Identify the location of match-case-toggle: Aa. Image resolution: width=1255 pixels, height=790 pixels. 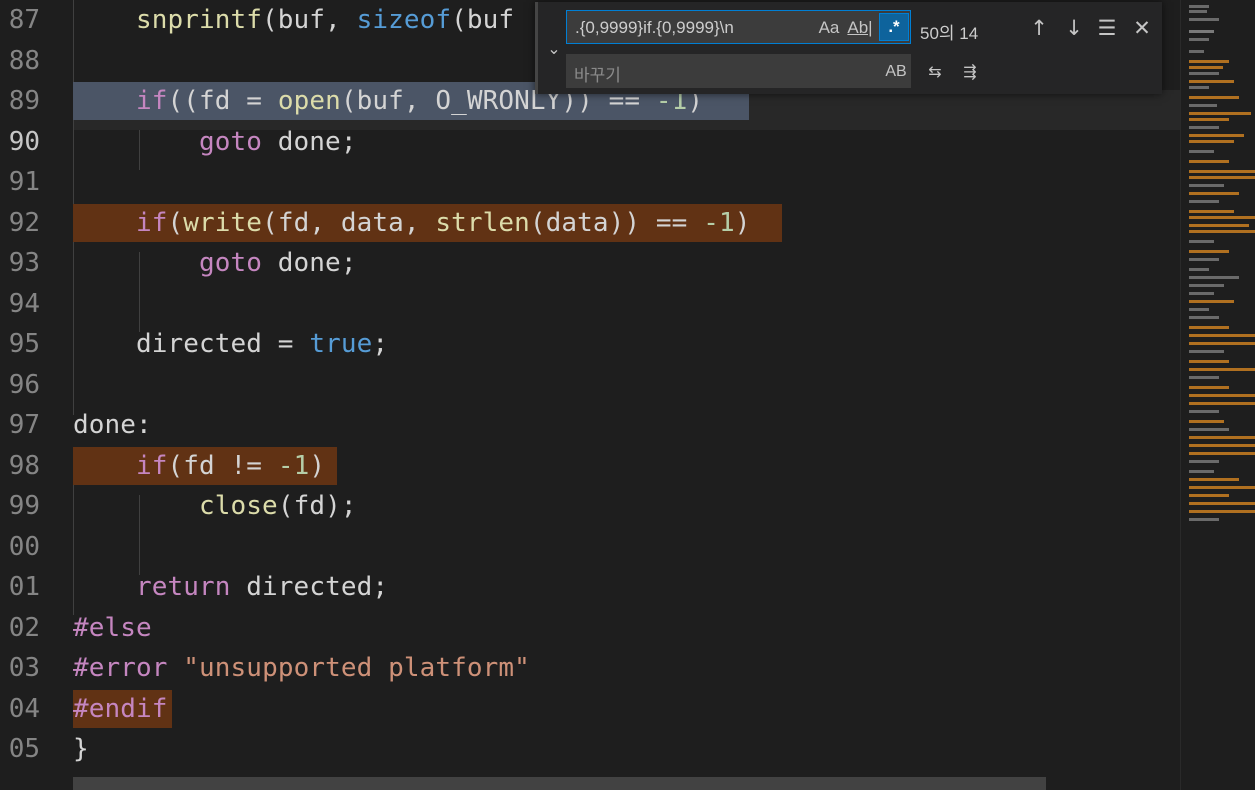
(829, 28).